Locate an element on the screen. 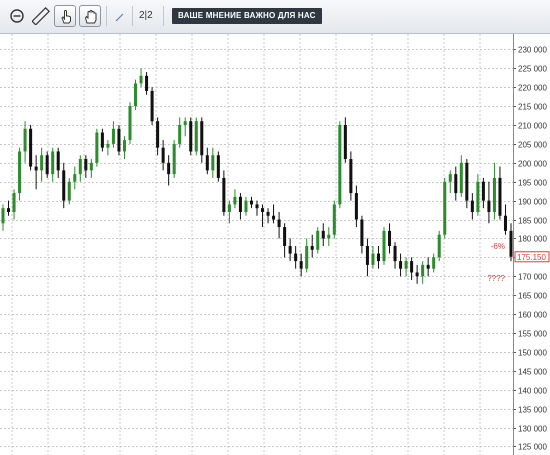  y-tick-label: 225 000 is located at coordinates (532, 69).